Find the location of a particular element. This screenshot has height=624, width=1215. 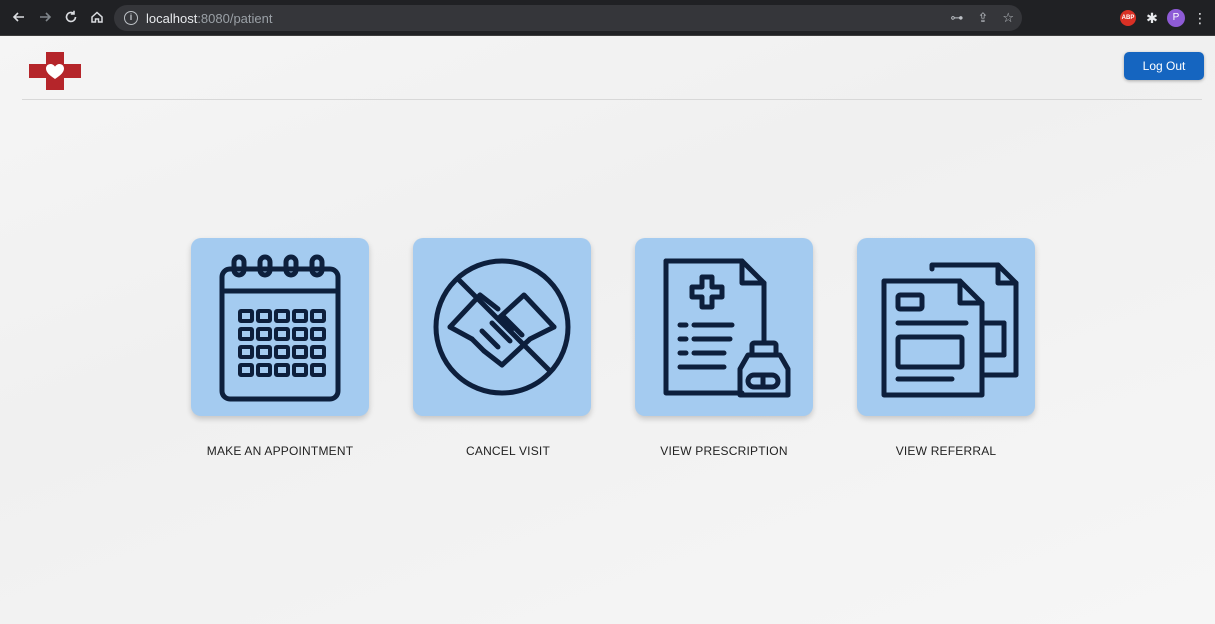

cancel-visit-tile is located at coordinates (502, 327).